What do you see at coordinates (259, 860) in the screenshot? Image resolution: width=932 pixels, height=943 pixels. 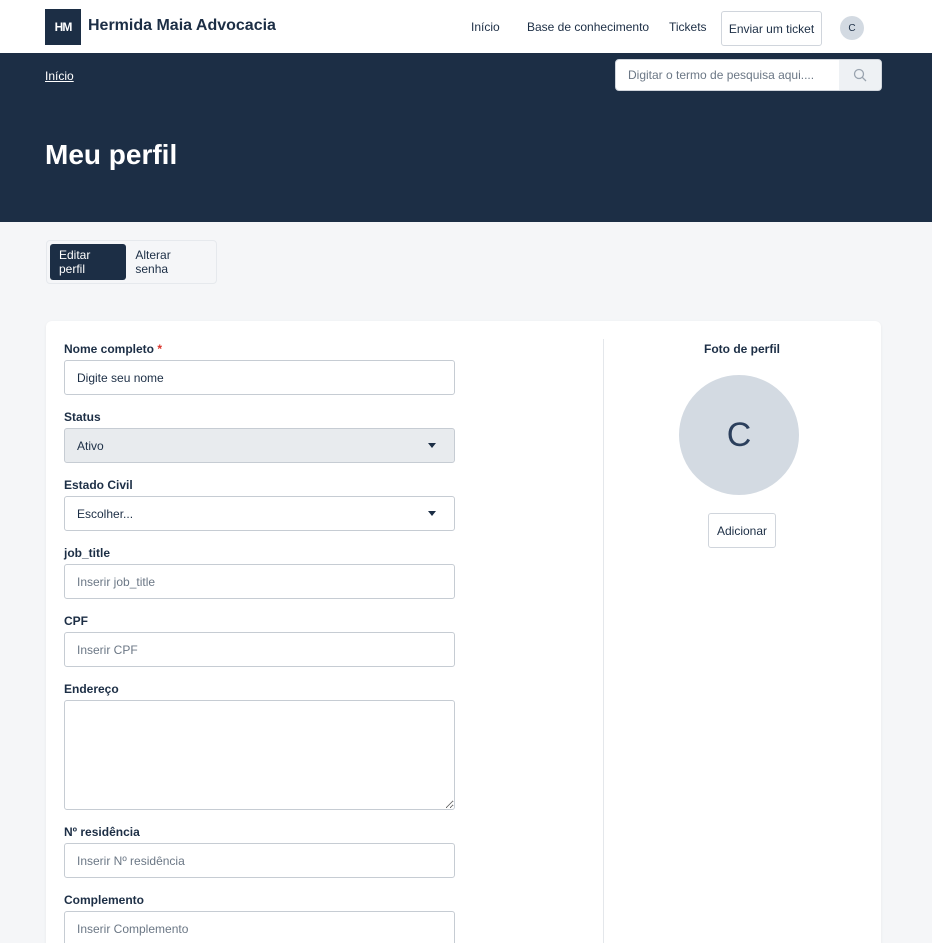 I see `residence-number-input` at bounding box center [259, 860].